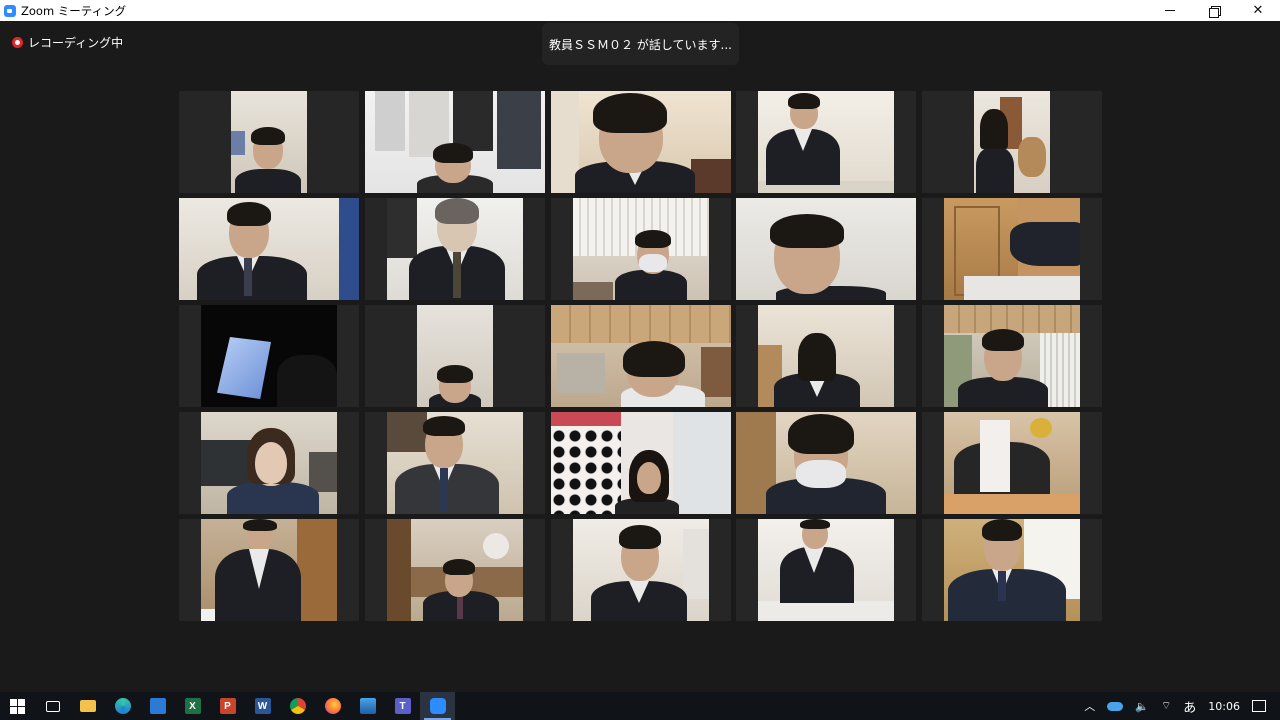  What do you see at coordinates (1224, 706) in the screenshot?
I see `clock: 10:06` at bounding box center [1224, 706].